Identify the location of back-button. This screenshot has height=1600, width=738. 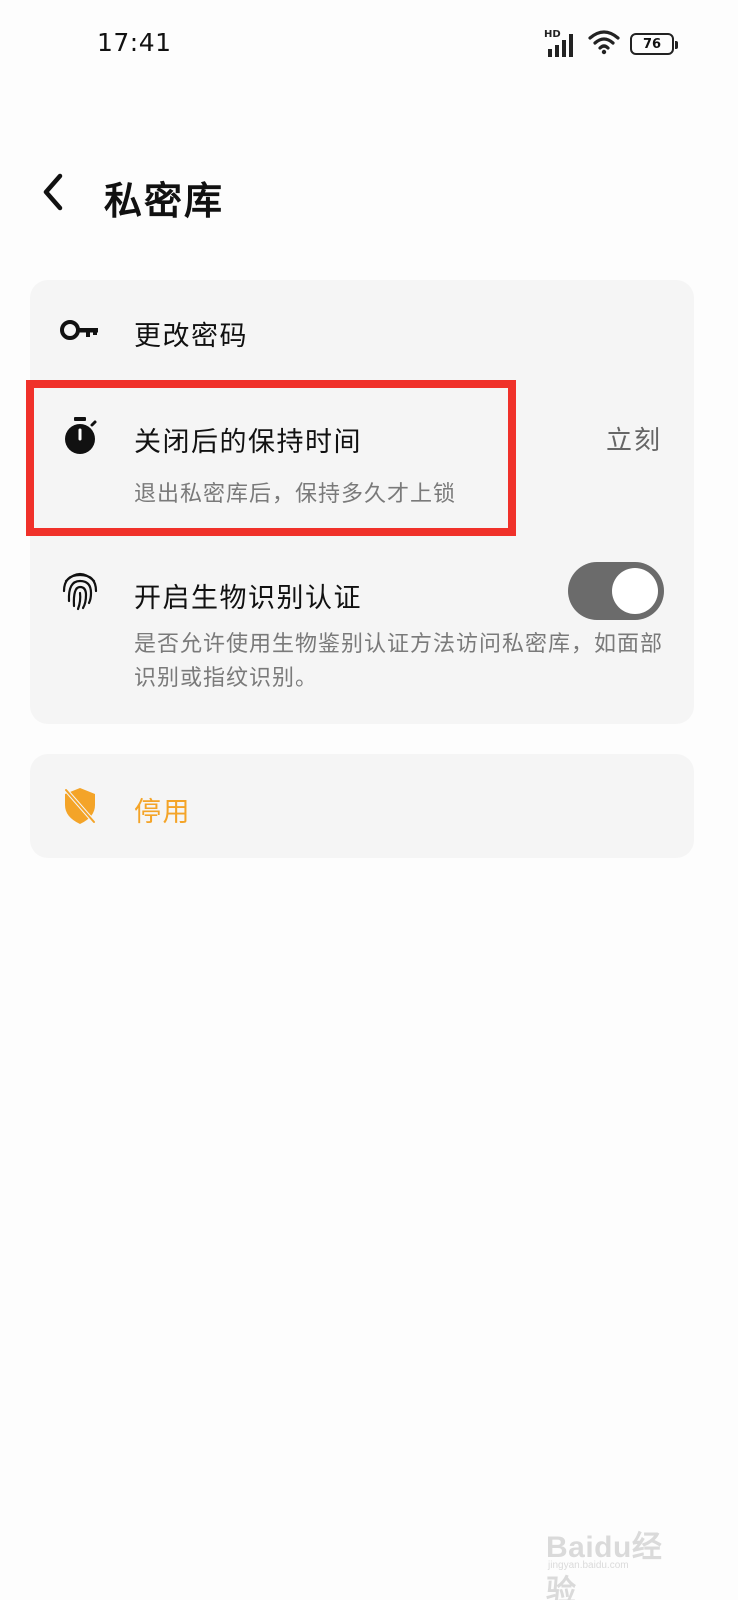
(52, 192).